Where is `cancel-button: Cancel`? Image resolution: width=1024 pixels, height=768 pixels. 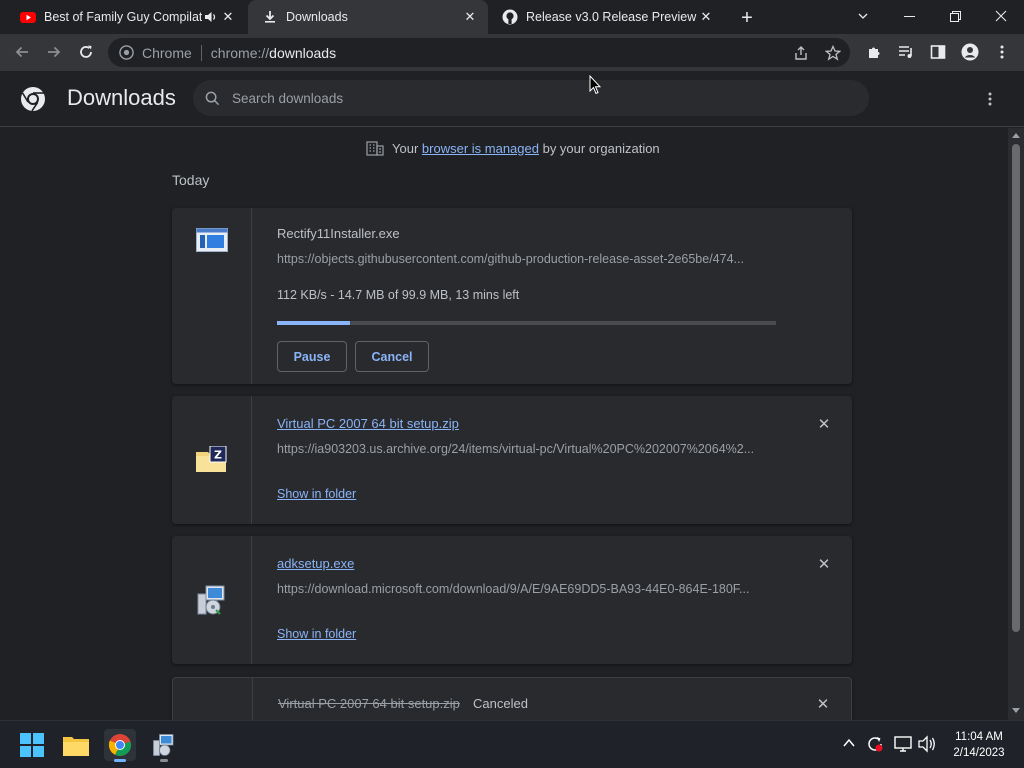
cancel-button: Cancel is located at coordinates (392, 356).